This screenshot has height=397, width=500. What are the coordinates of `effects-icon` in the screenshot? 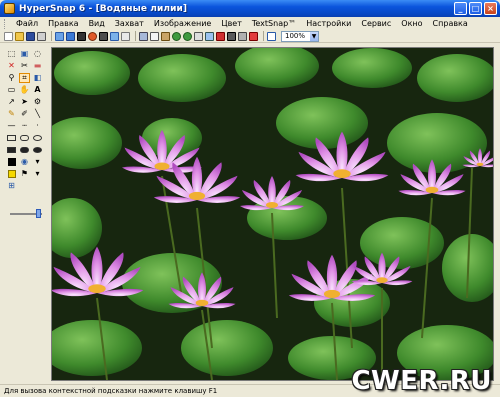 It's located at (253, 36).